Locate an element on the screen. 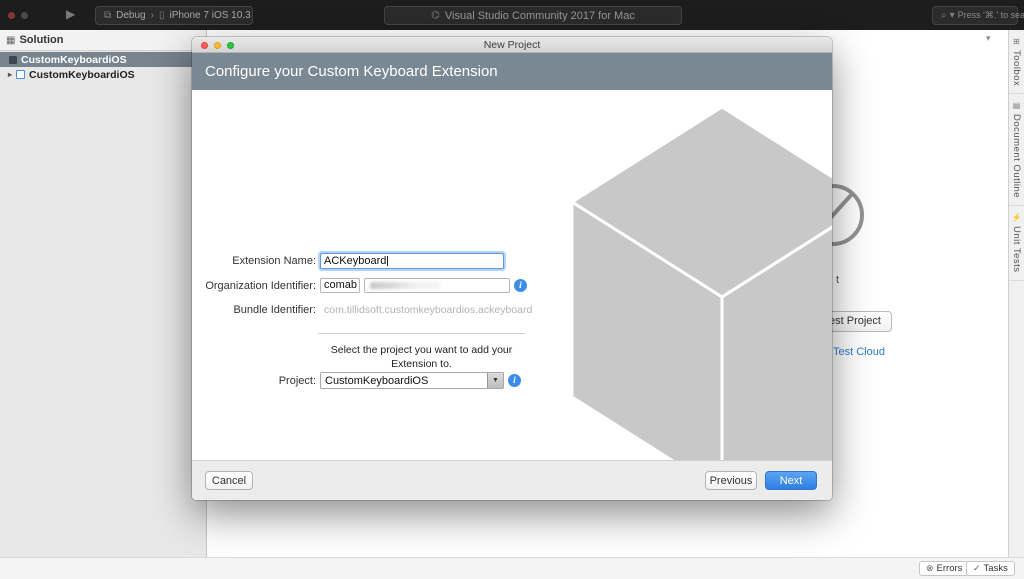 This screenshot has height=579, width=1024. tab-label: Unit Tests is located at coordinates (1016, 249).